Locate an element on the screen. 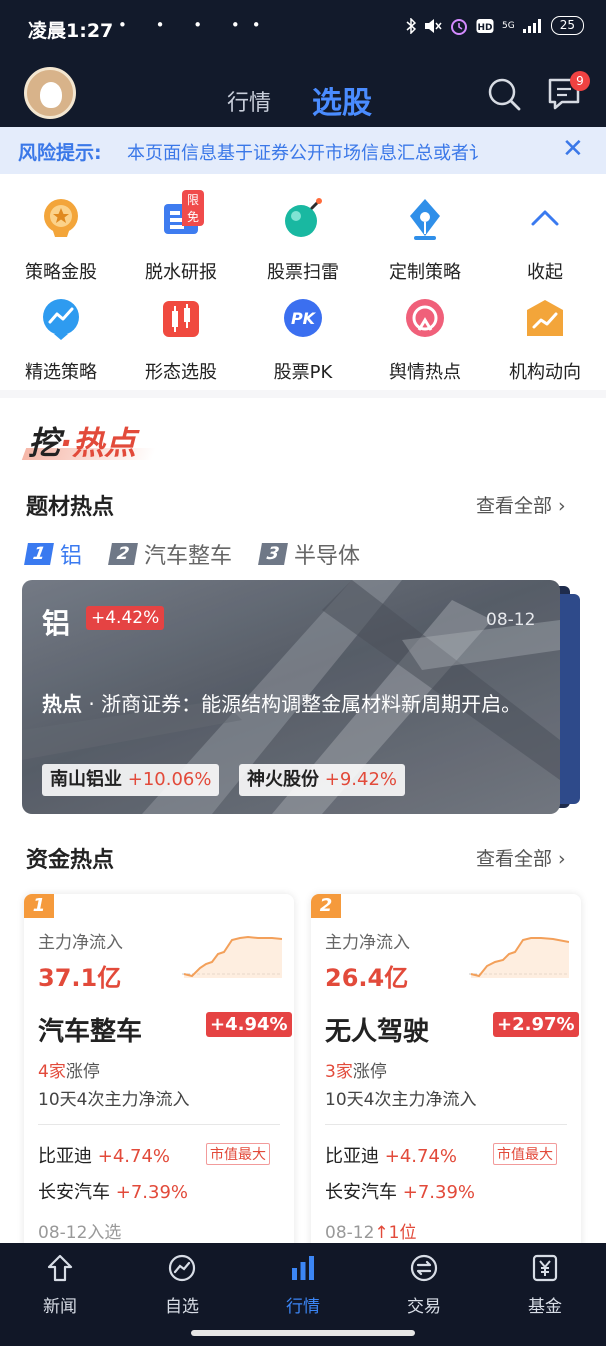  status-notification-icons: • • • •• is located at coordinates (195, 25).